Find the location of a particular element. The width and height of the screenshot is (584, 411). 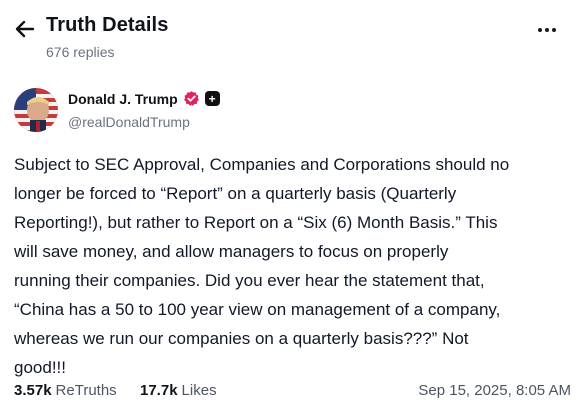

post-timestamp: Sep 15, 2025, 8:05 AM is located at coordinates (494, 390).